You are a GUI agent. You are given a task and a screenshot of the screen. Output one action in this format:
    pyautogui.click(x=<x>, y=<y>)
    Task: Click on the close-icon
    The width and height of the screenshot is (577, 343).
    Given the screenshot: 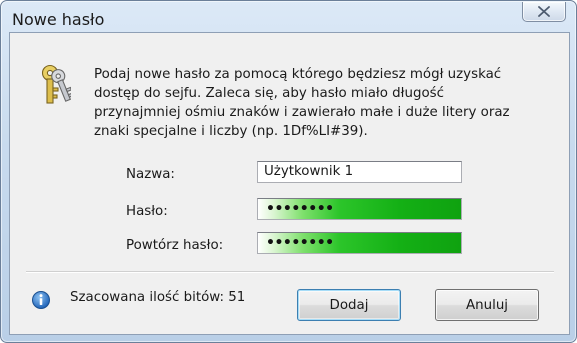 What is the action you would take?
    pyautogui.click(x=544, y=11)
    